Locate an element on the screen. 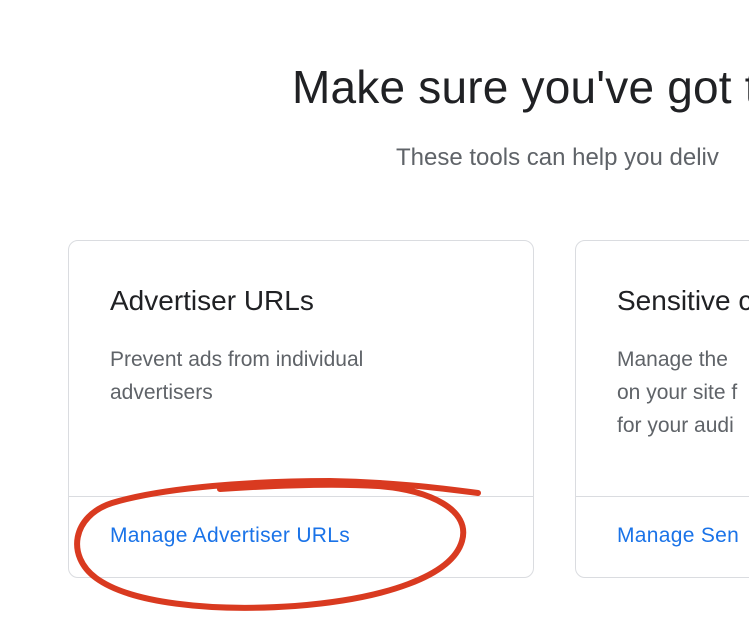 This screenshot has height=631, width=749. card-description: Manage the on your site f for your audi is located at coordinates (683, 392).